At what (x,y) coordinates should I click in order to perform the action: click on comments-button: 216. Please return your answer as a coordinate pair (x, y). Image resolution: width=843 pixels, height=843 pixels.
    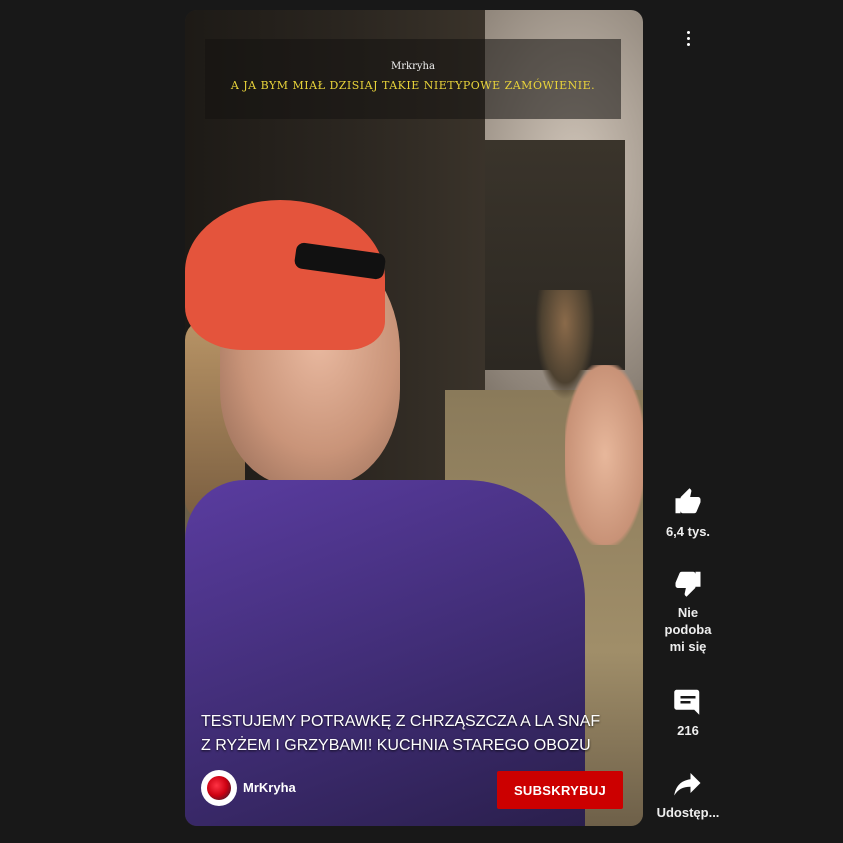
    Looking at the image, I should click on (688, 712).